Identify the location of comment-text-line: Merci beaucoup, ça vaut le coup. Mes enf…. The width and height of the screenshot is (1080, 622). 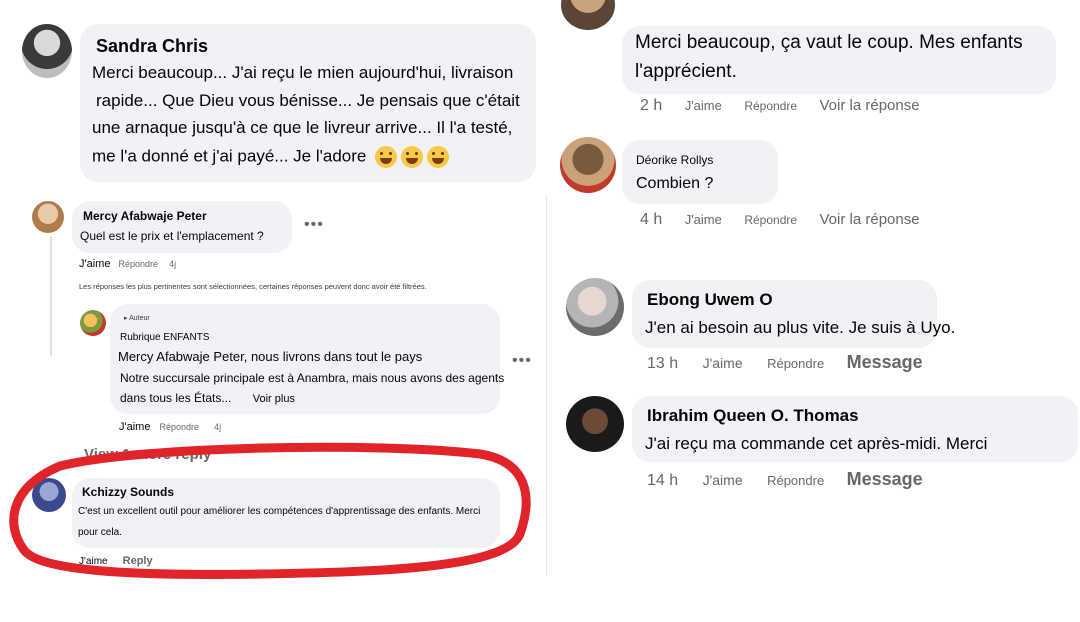
(829, 42).